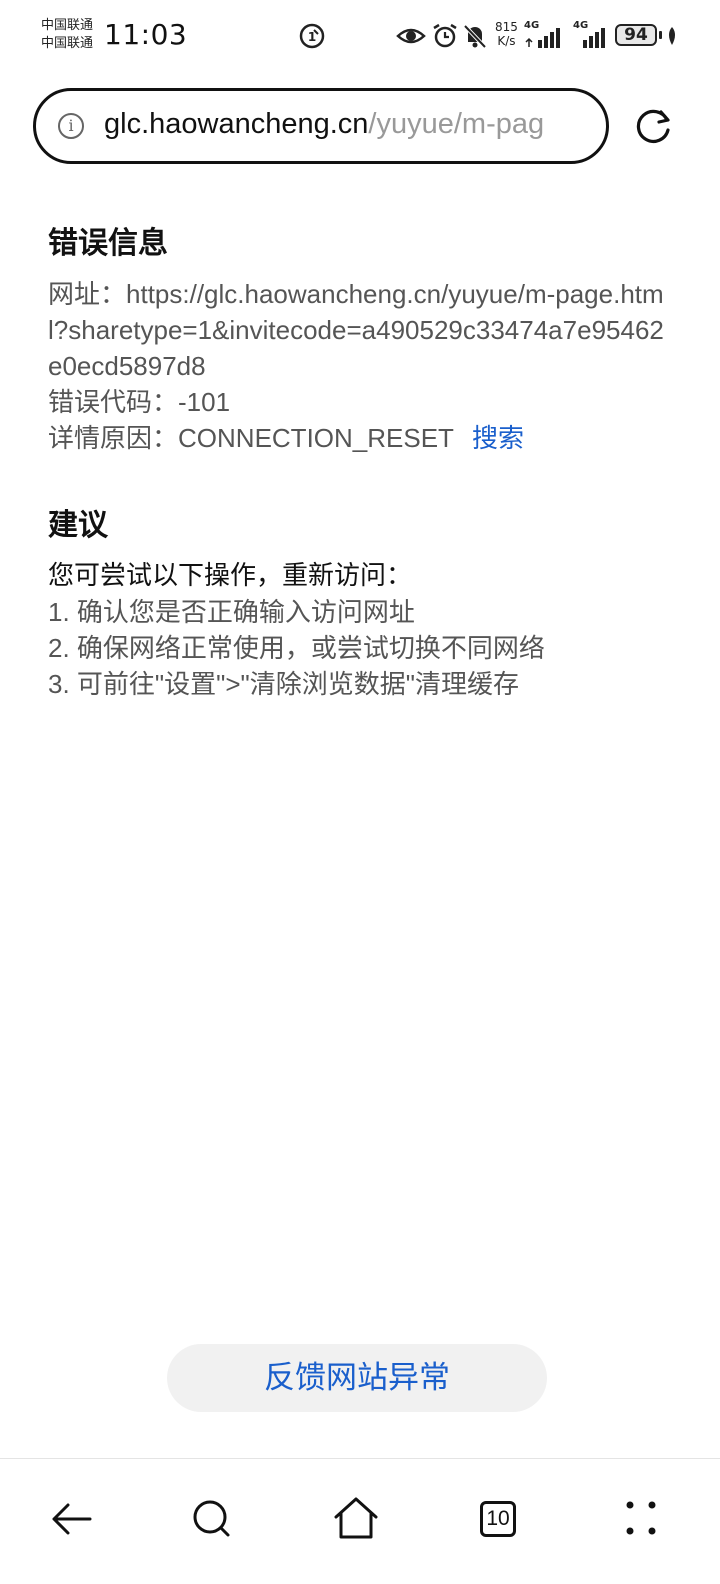 This screenshot has height=1584, width=720. What do you see at coordinates (284, 684) in the screenshot?
I see `suggestion-item-3: 3. 可前往"设置">"清除浏览数据"清理缓存` at bounding box center [284, 684].